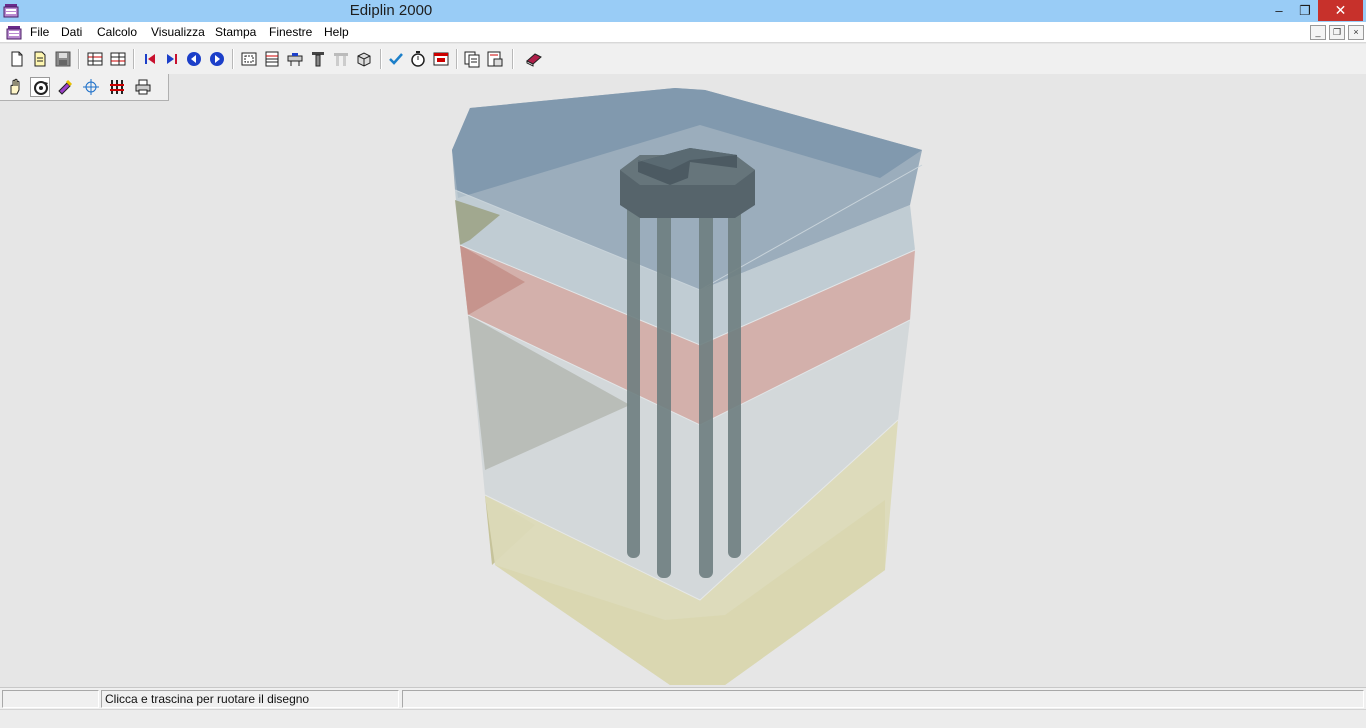  What do you see at coordinates (687, 183) in the screenshot?
I see `pile-cap` at bounding box center [687, 183].